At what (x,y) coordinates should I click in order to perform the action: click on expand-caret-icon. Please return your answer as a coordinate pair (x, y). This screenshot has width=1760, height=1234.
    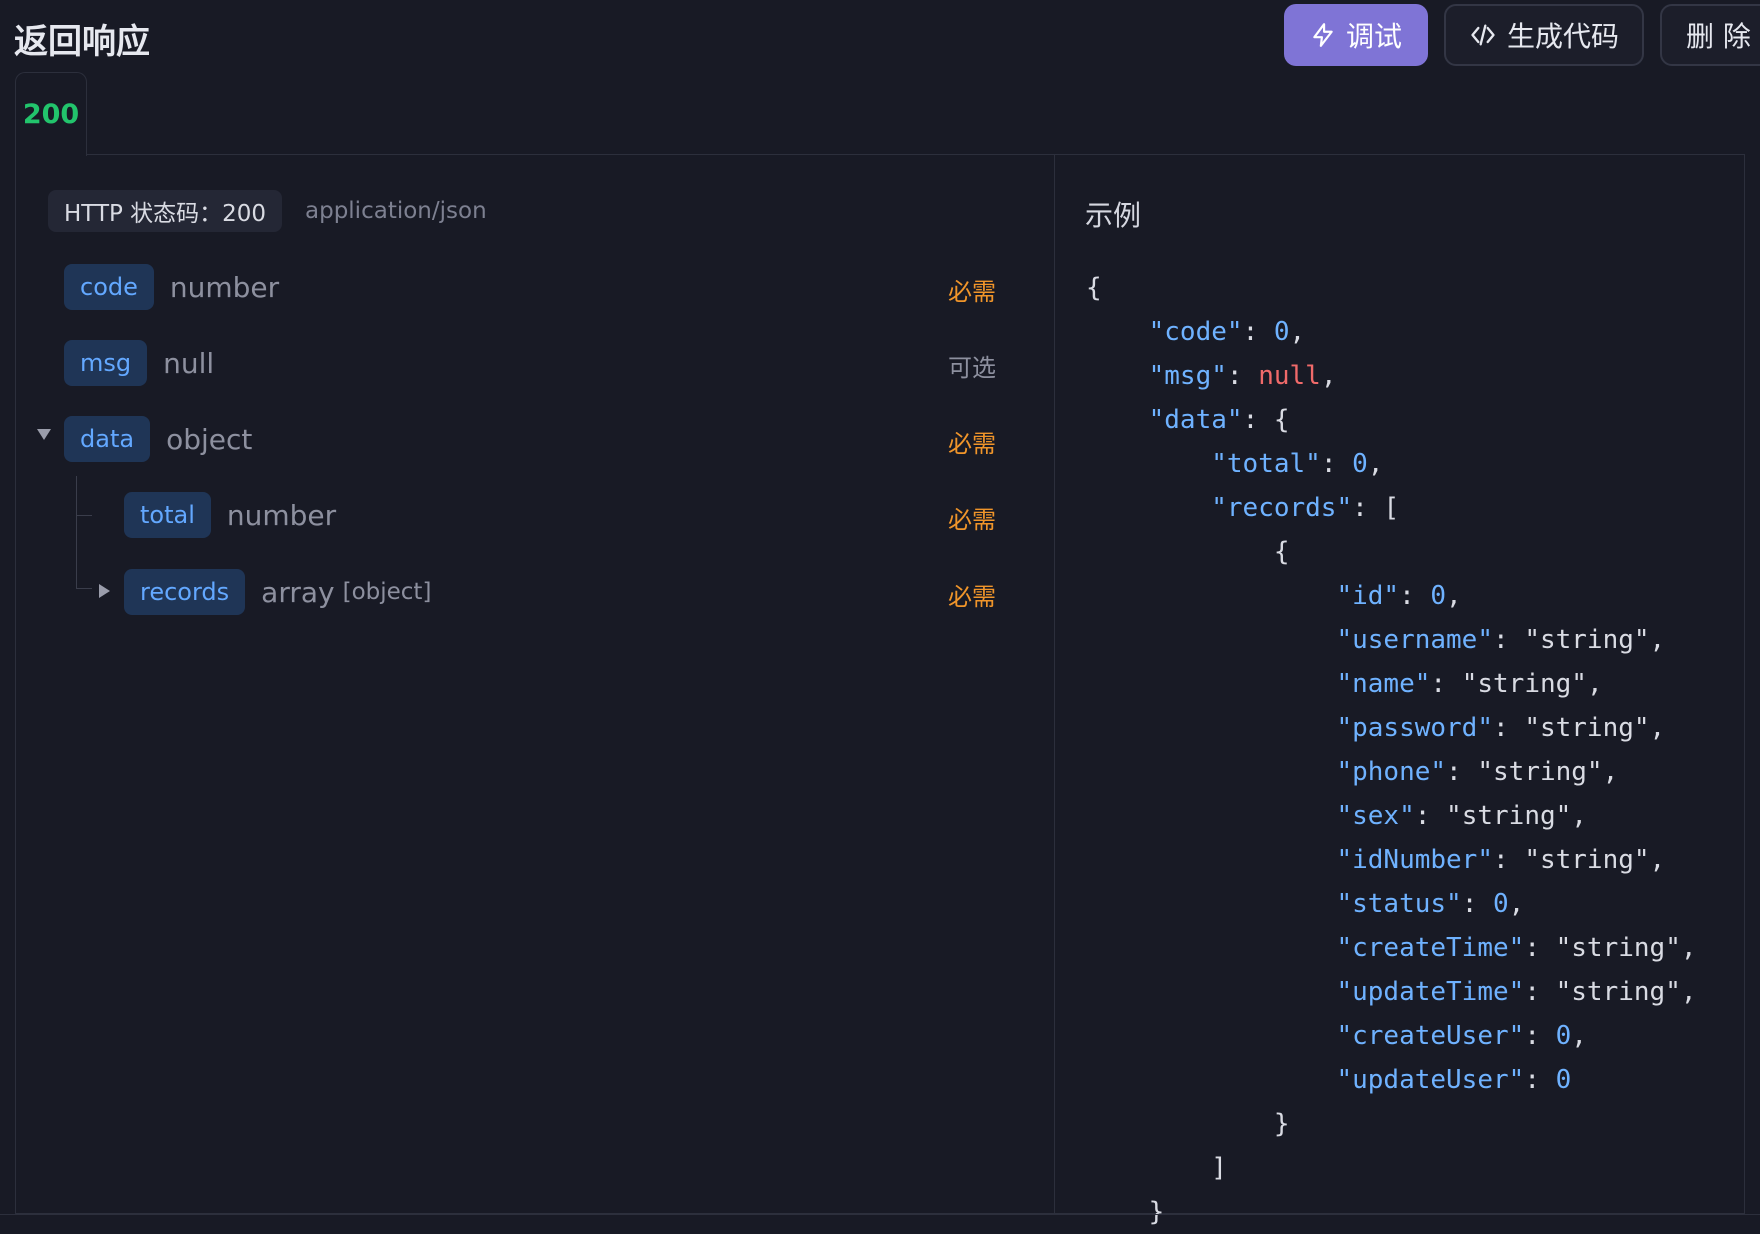
    Looking at the image, I should click on (104, 591).